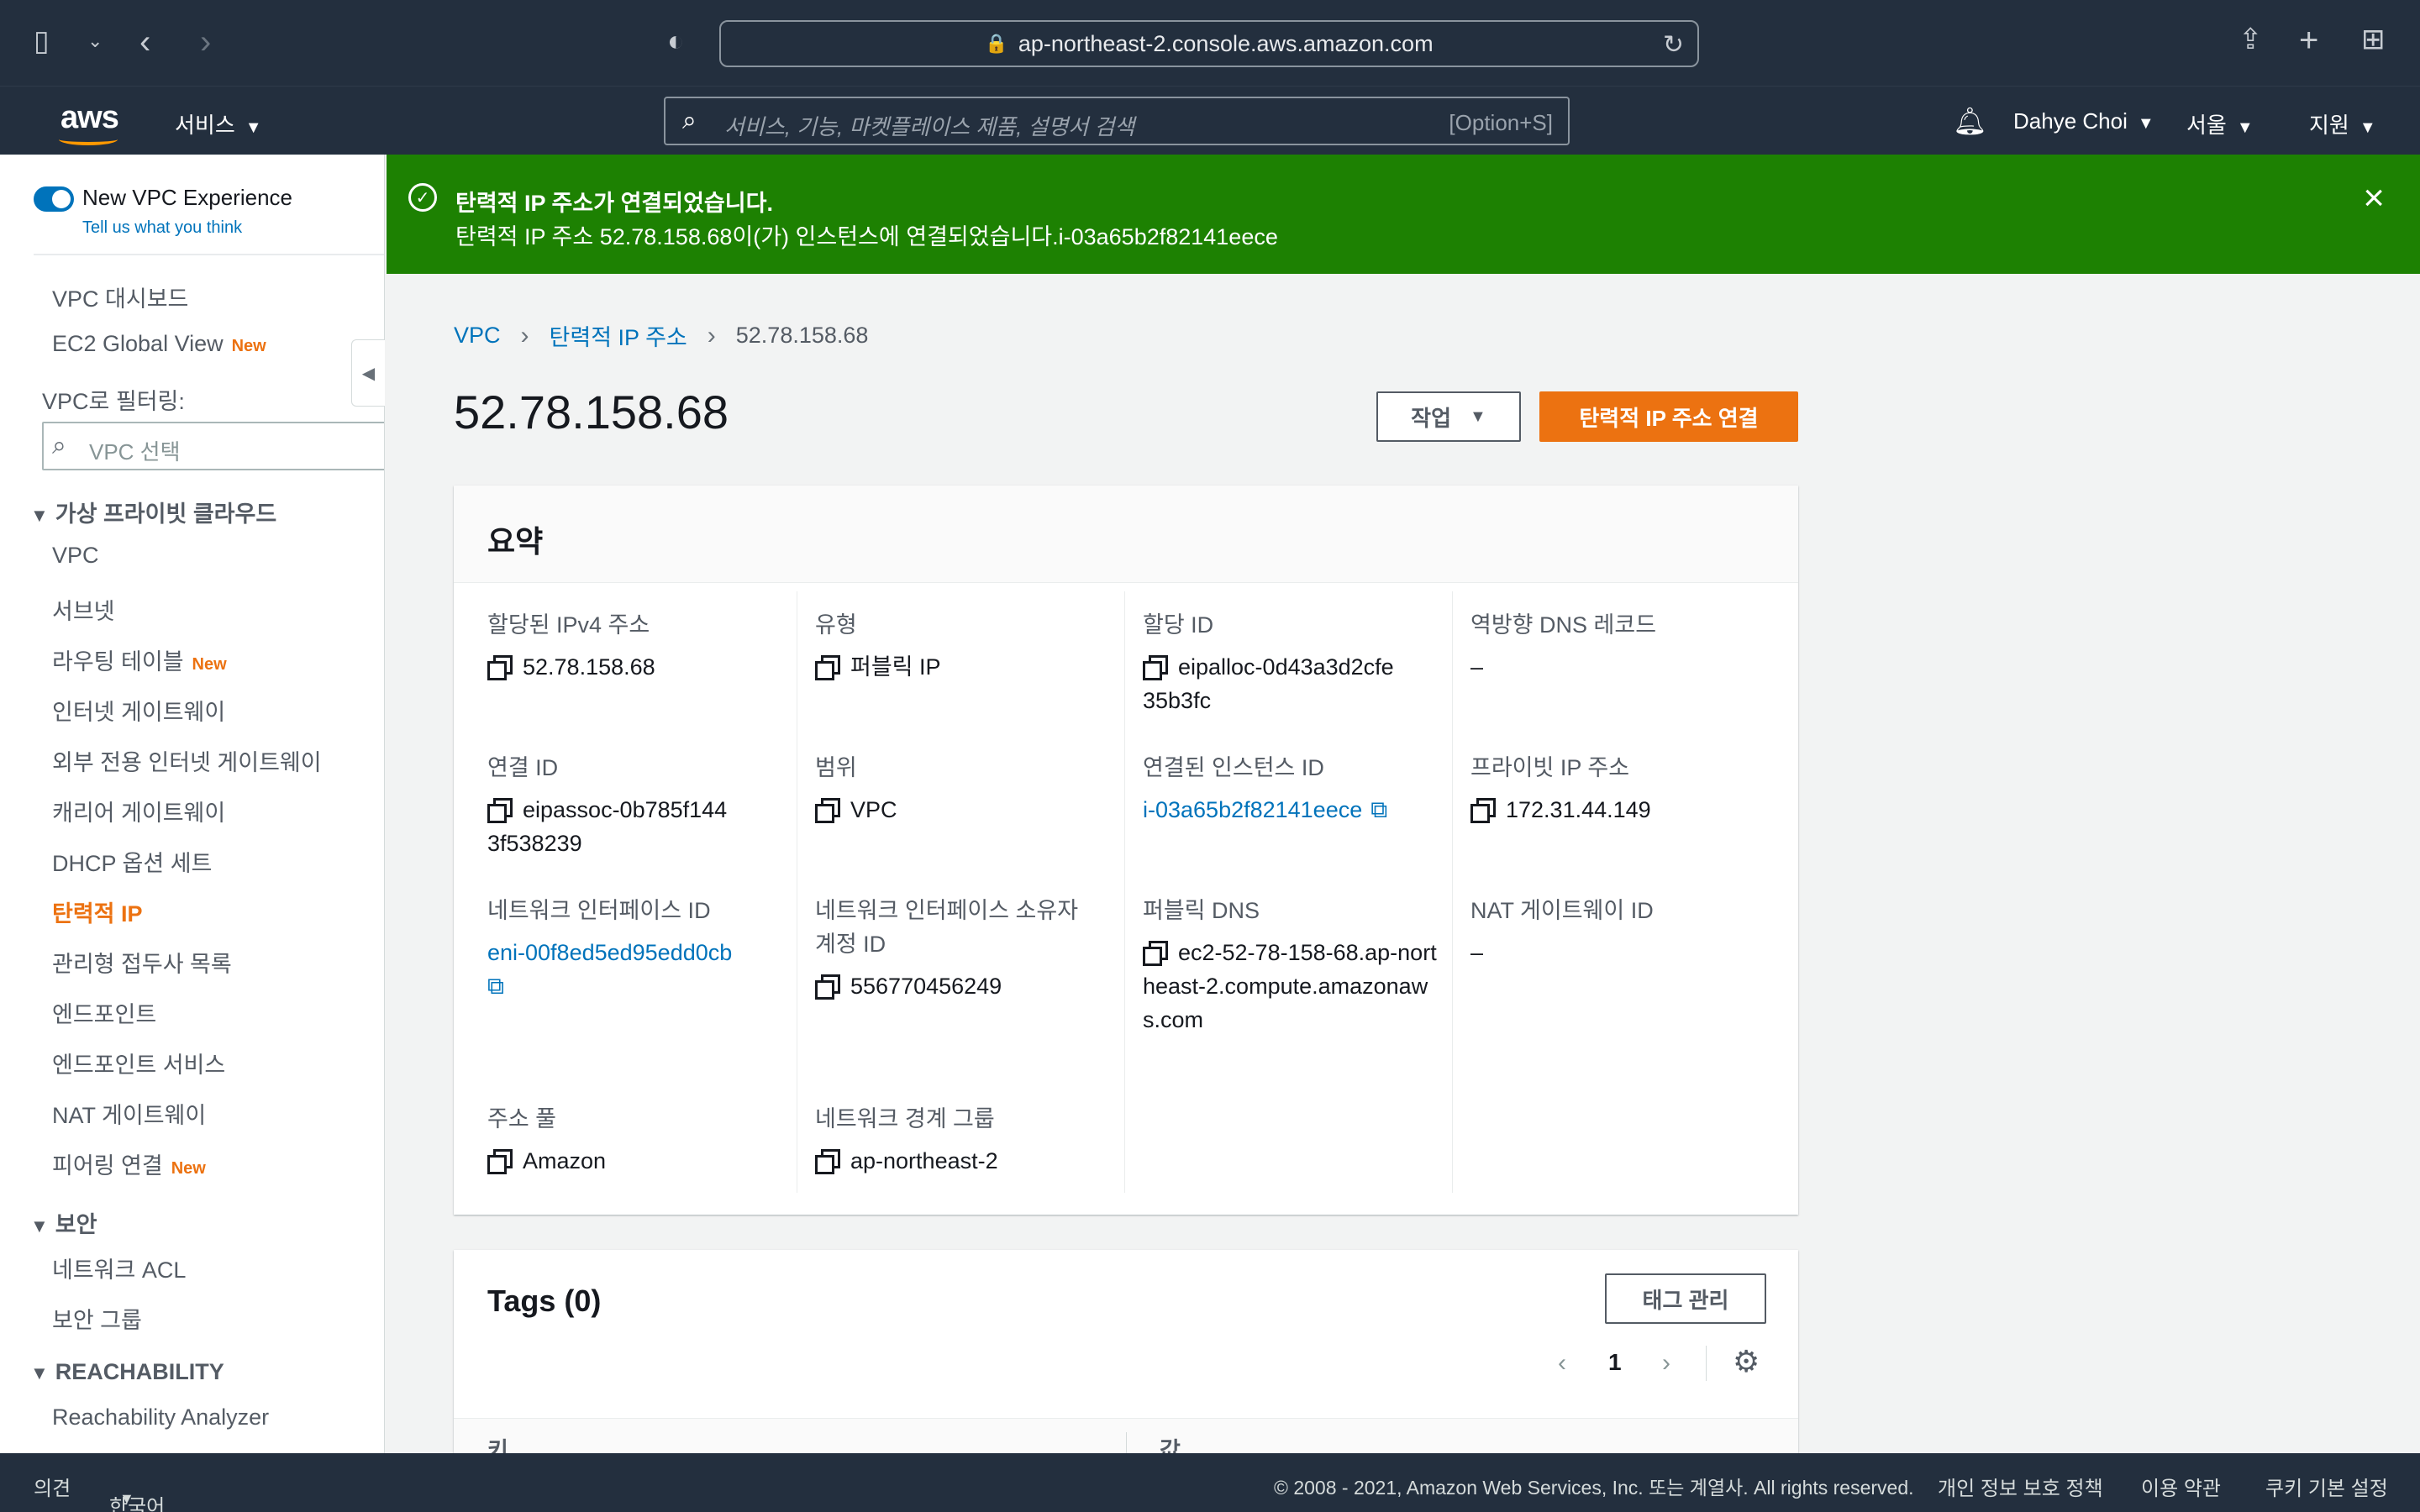 Image resolution: width=2420 pixels, height=1512 pixels. What do you see at coordinates (422, 197) in the screenshot?
I see `check-circle-icon: ✓` at bounding box center [422, 197].